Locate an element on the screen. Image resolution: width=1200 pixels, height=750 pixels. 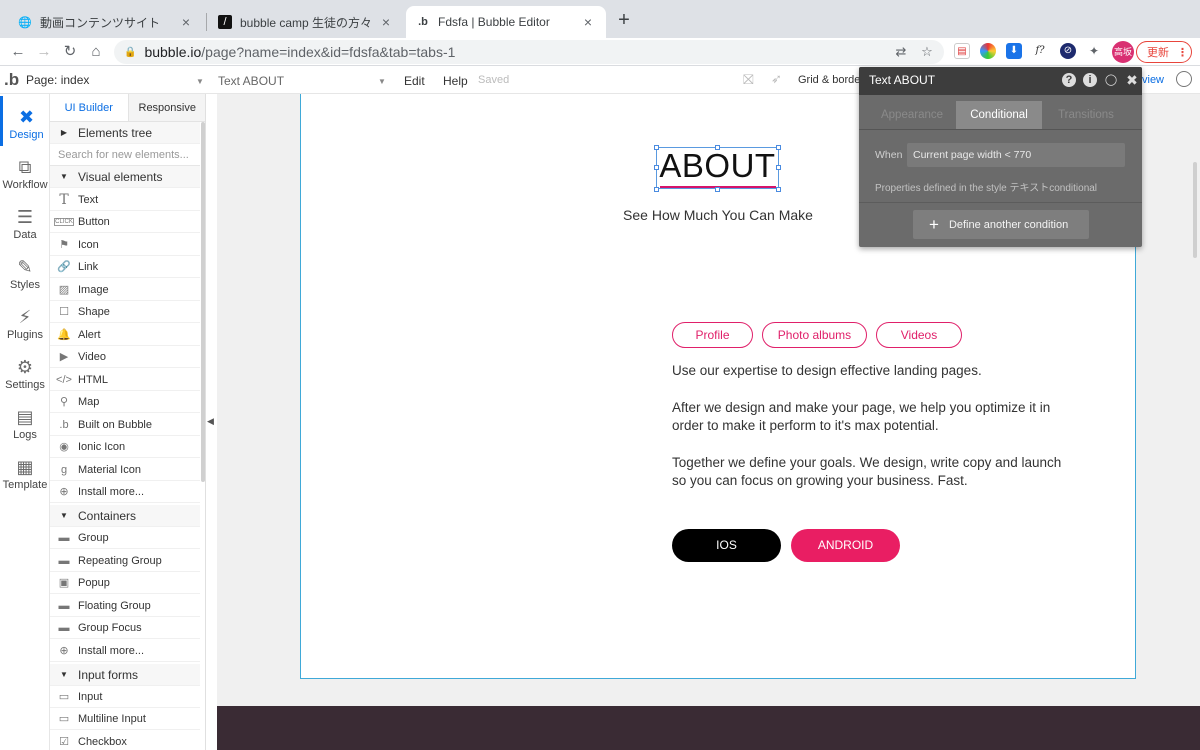
rail-plugins: ⚡ Plugins is located at coordinates (25, 321).